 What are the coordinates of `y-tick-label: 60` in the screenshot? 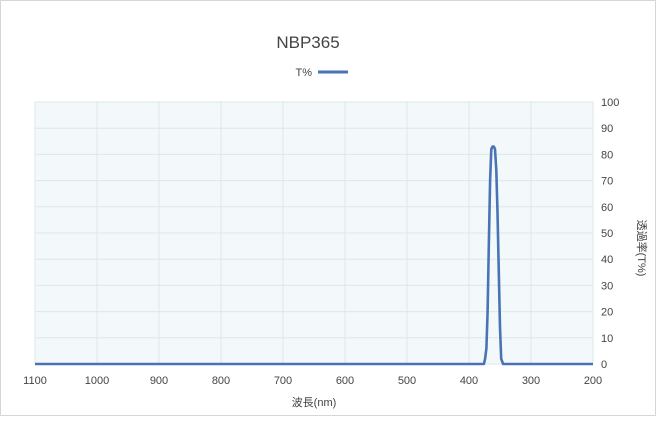 It's located at (607, 208).